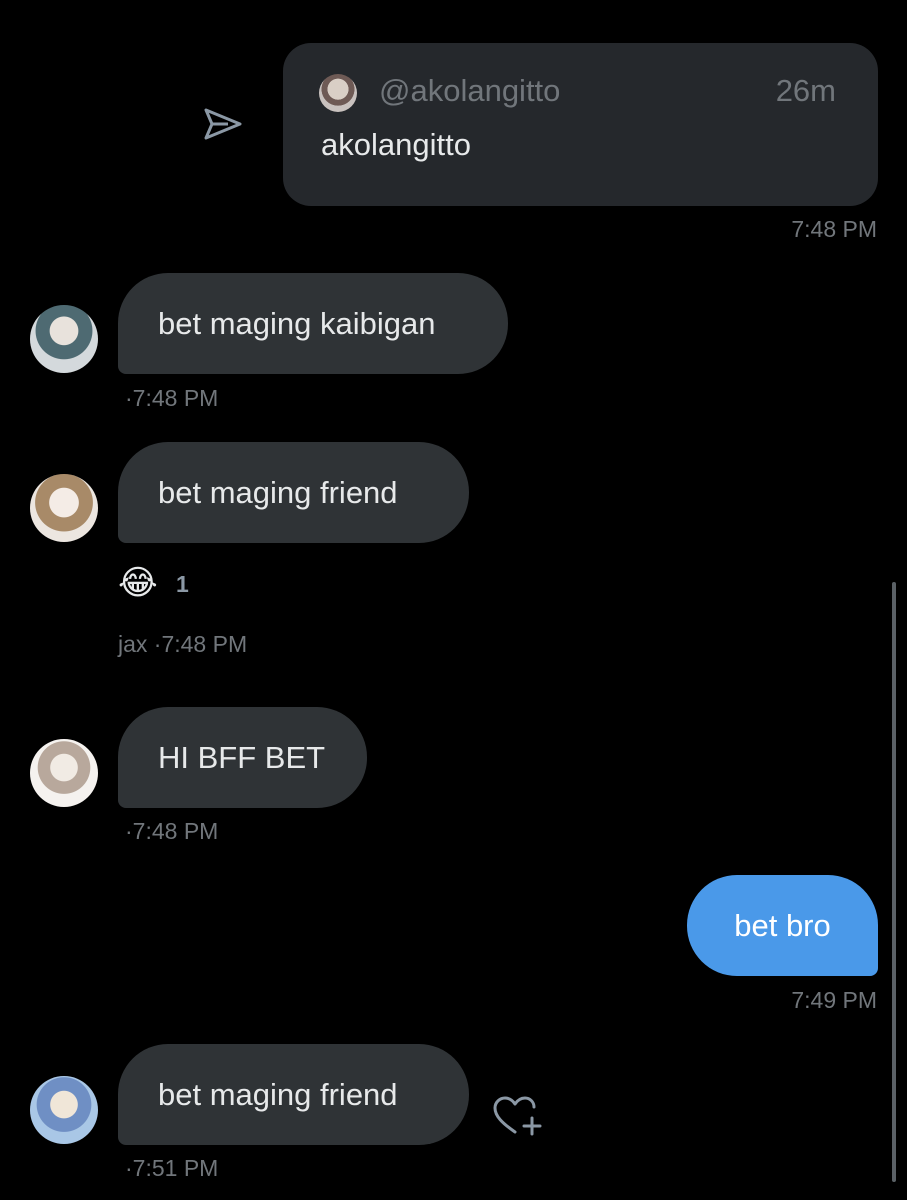  What do you see at coordinates (805, 90) in the screenshot?
I see `shared-post-age: 26m` at bounding box center [805, 90].